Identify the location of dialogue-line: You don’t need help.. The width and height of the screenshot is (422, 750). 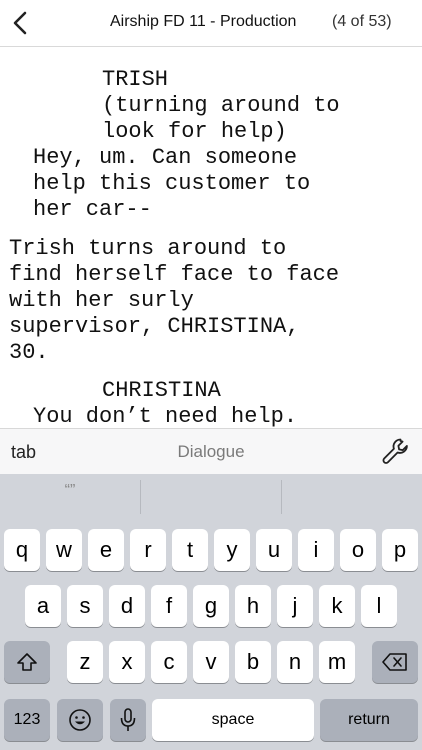
(165, 416).